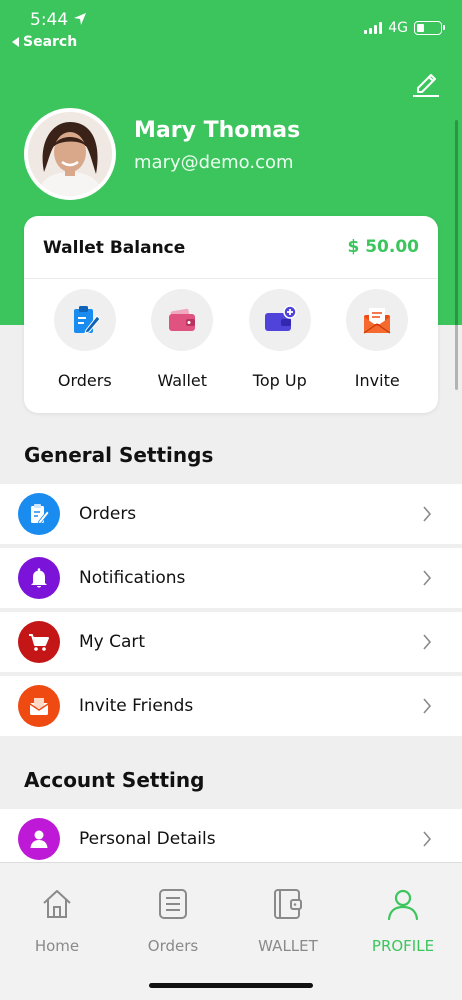 This screenshot has height=1000, width=462. Describe the element at coordinates (182, 380) in the screenshot. I see `wallet-action-label: Wallet` at that location.